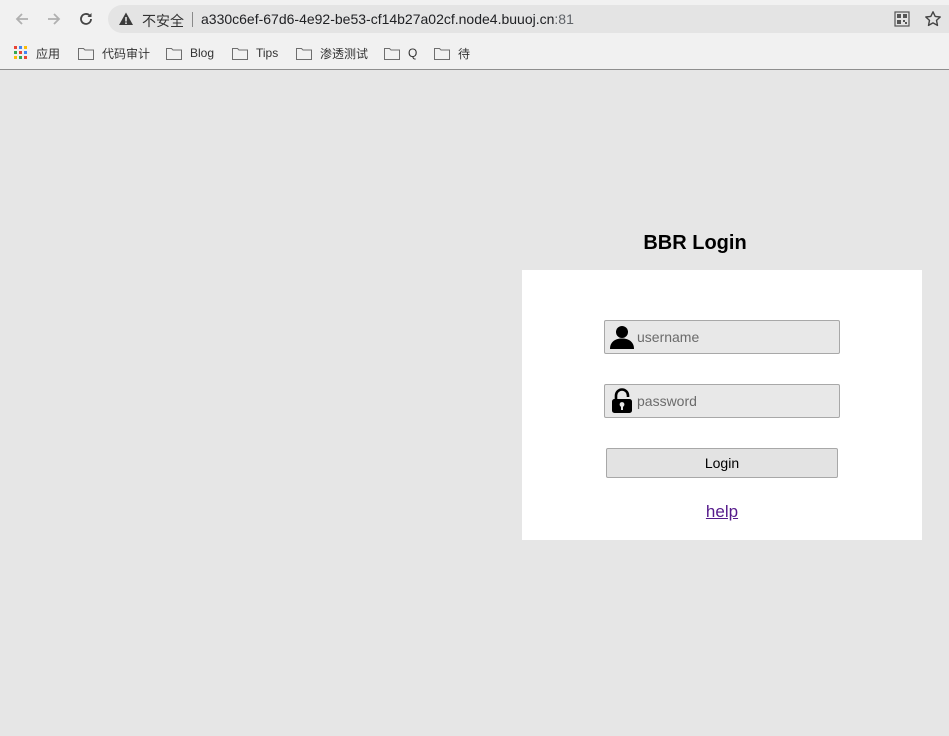  Describe the element at coordinates (413, 53) in the screenshot. I see `bookmark-label: Q` at that location.